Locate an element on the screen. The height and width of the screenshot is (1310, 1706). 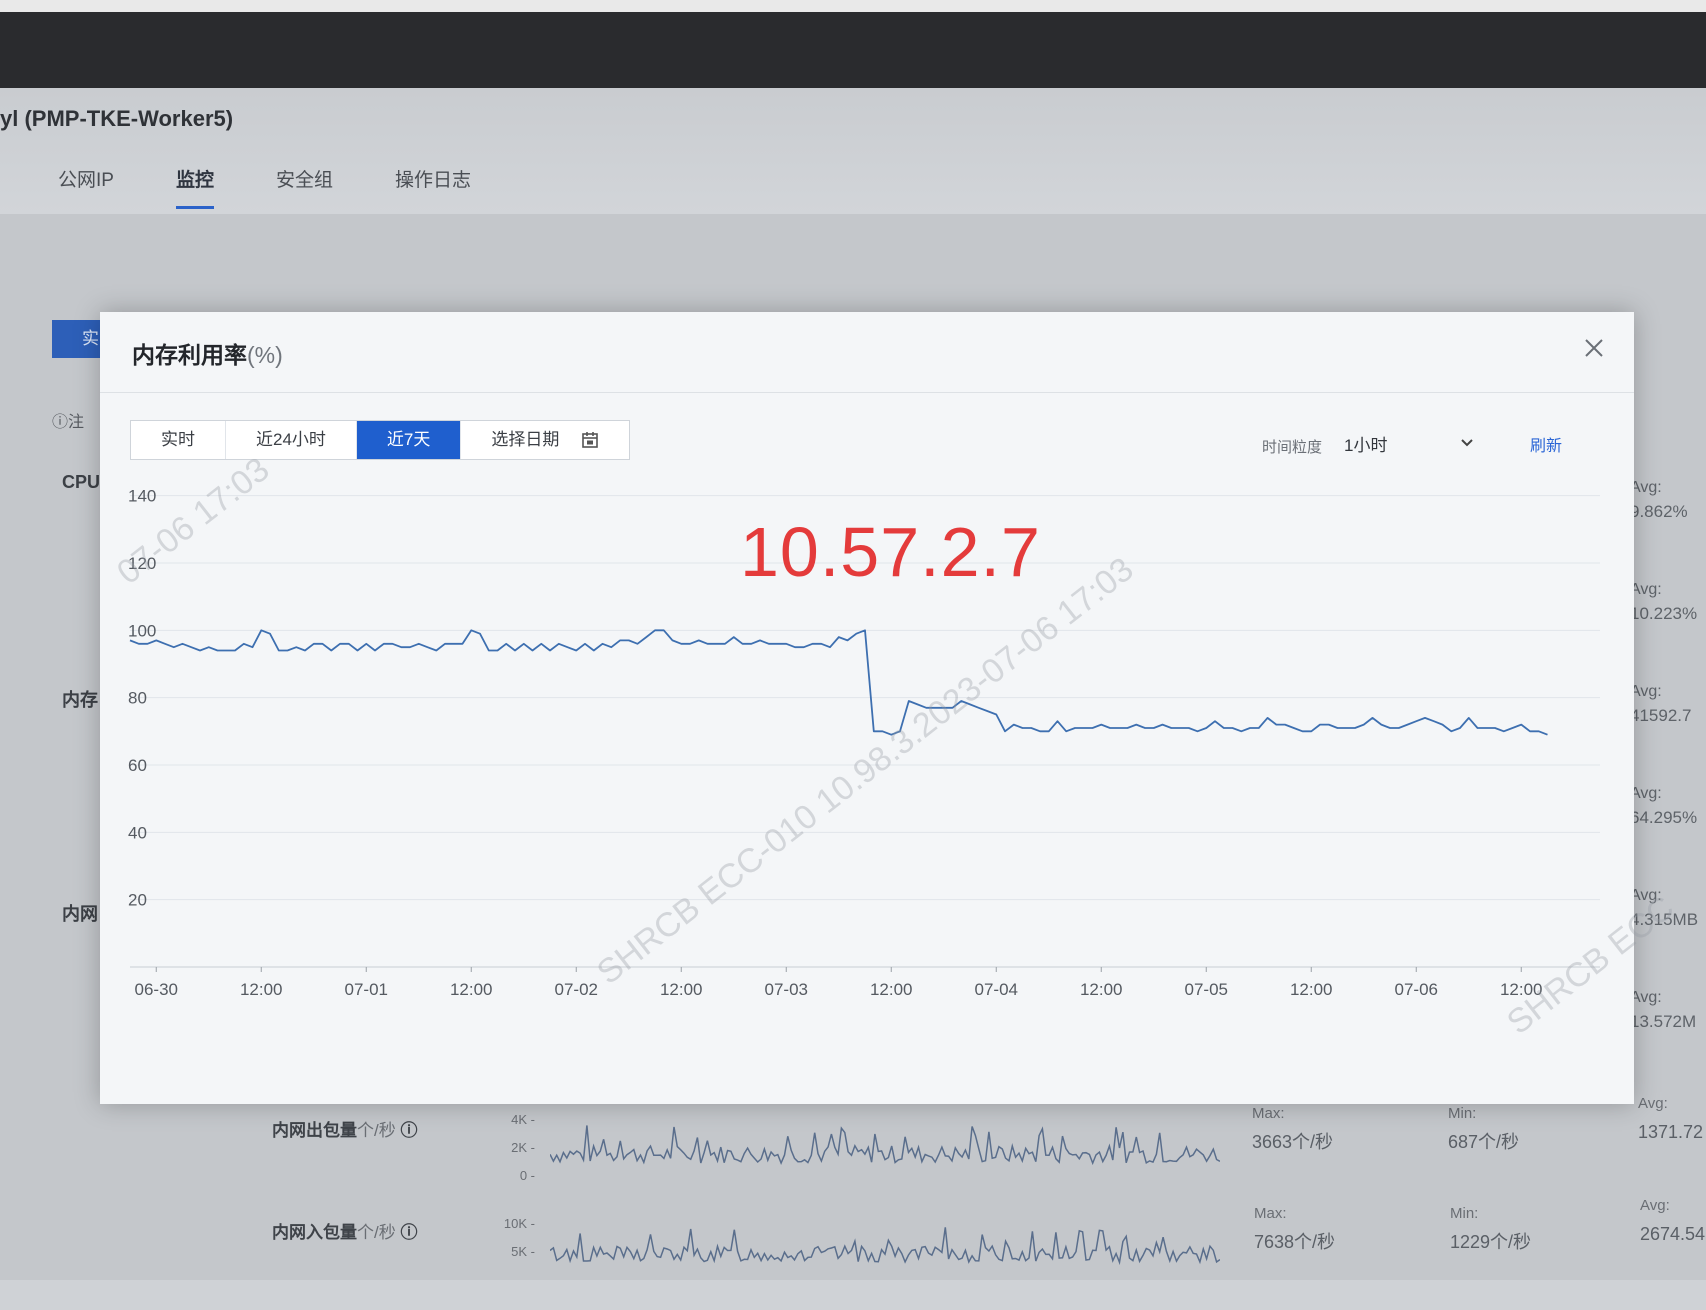
min-stat: Min: 687个/秒 is located at coordinates (1484, 1128).